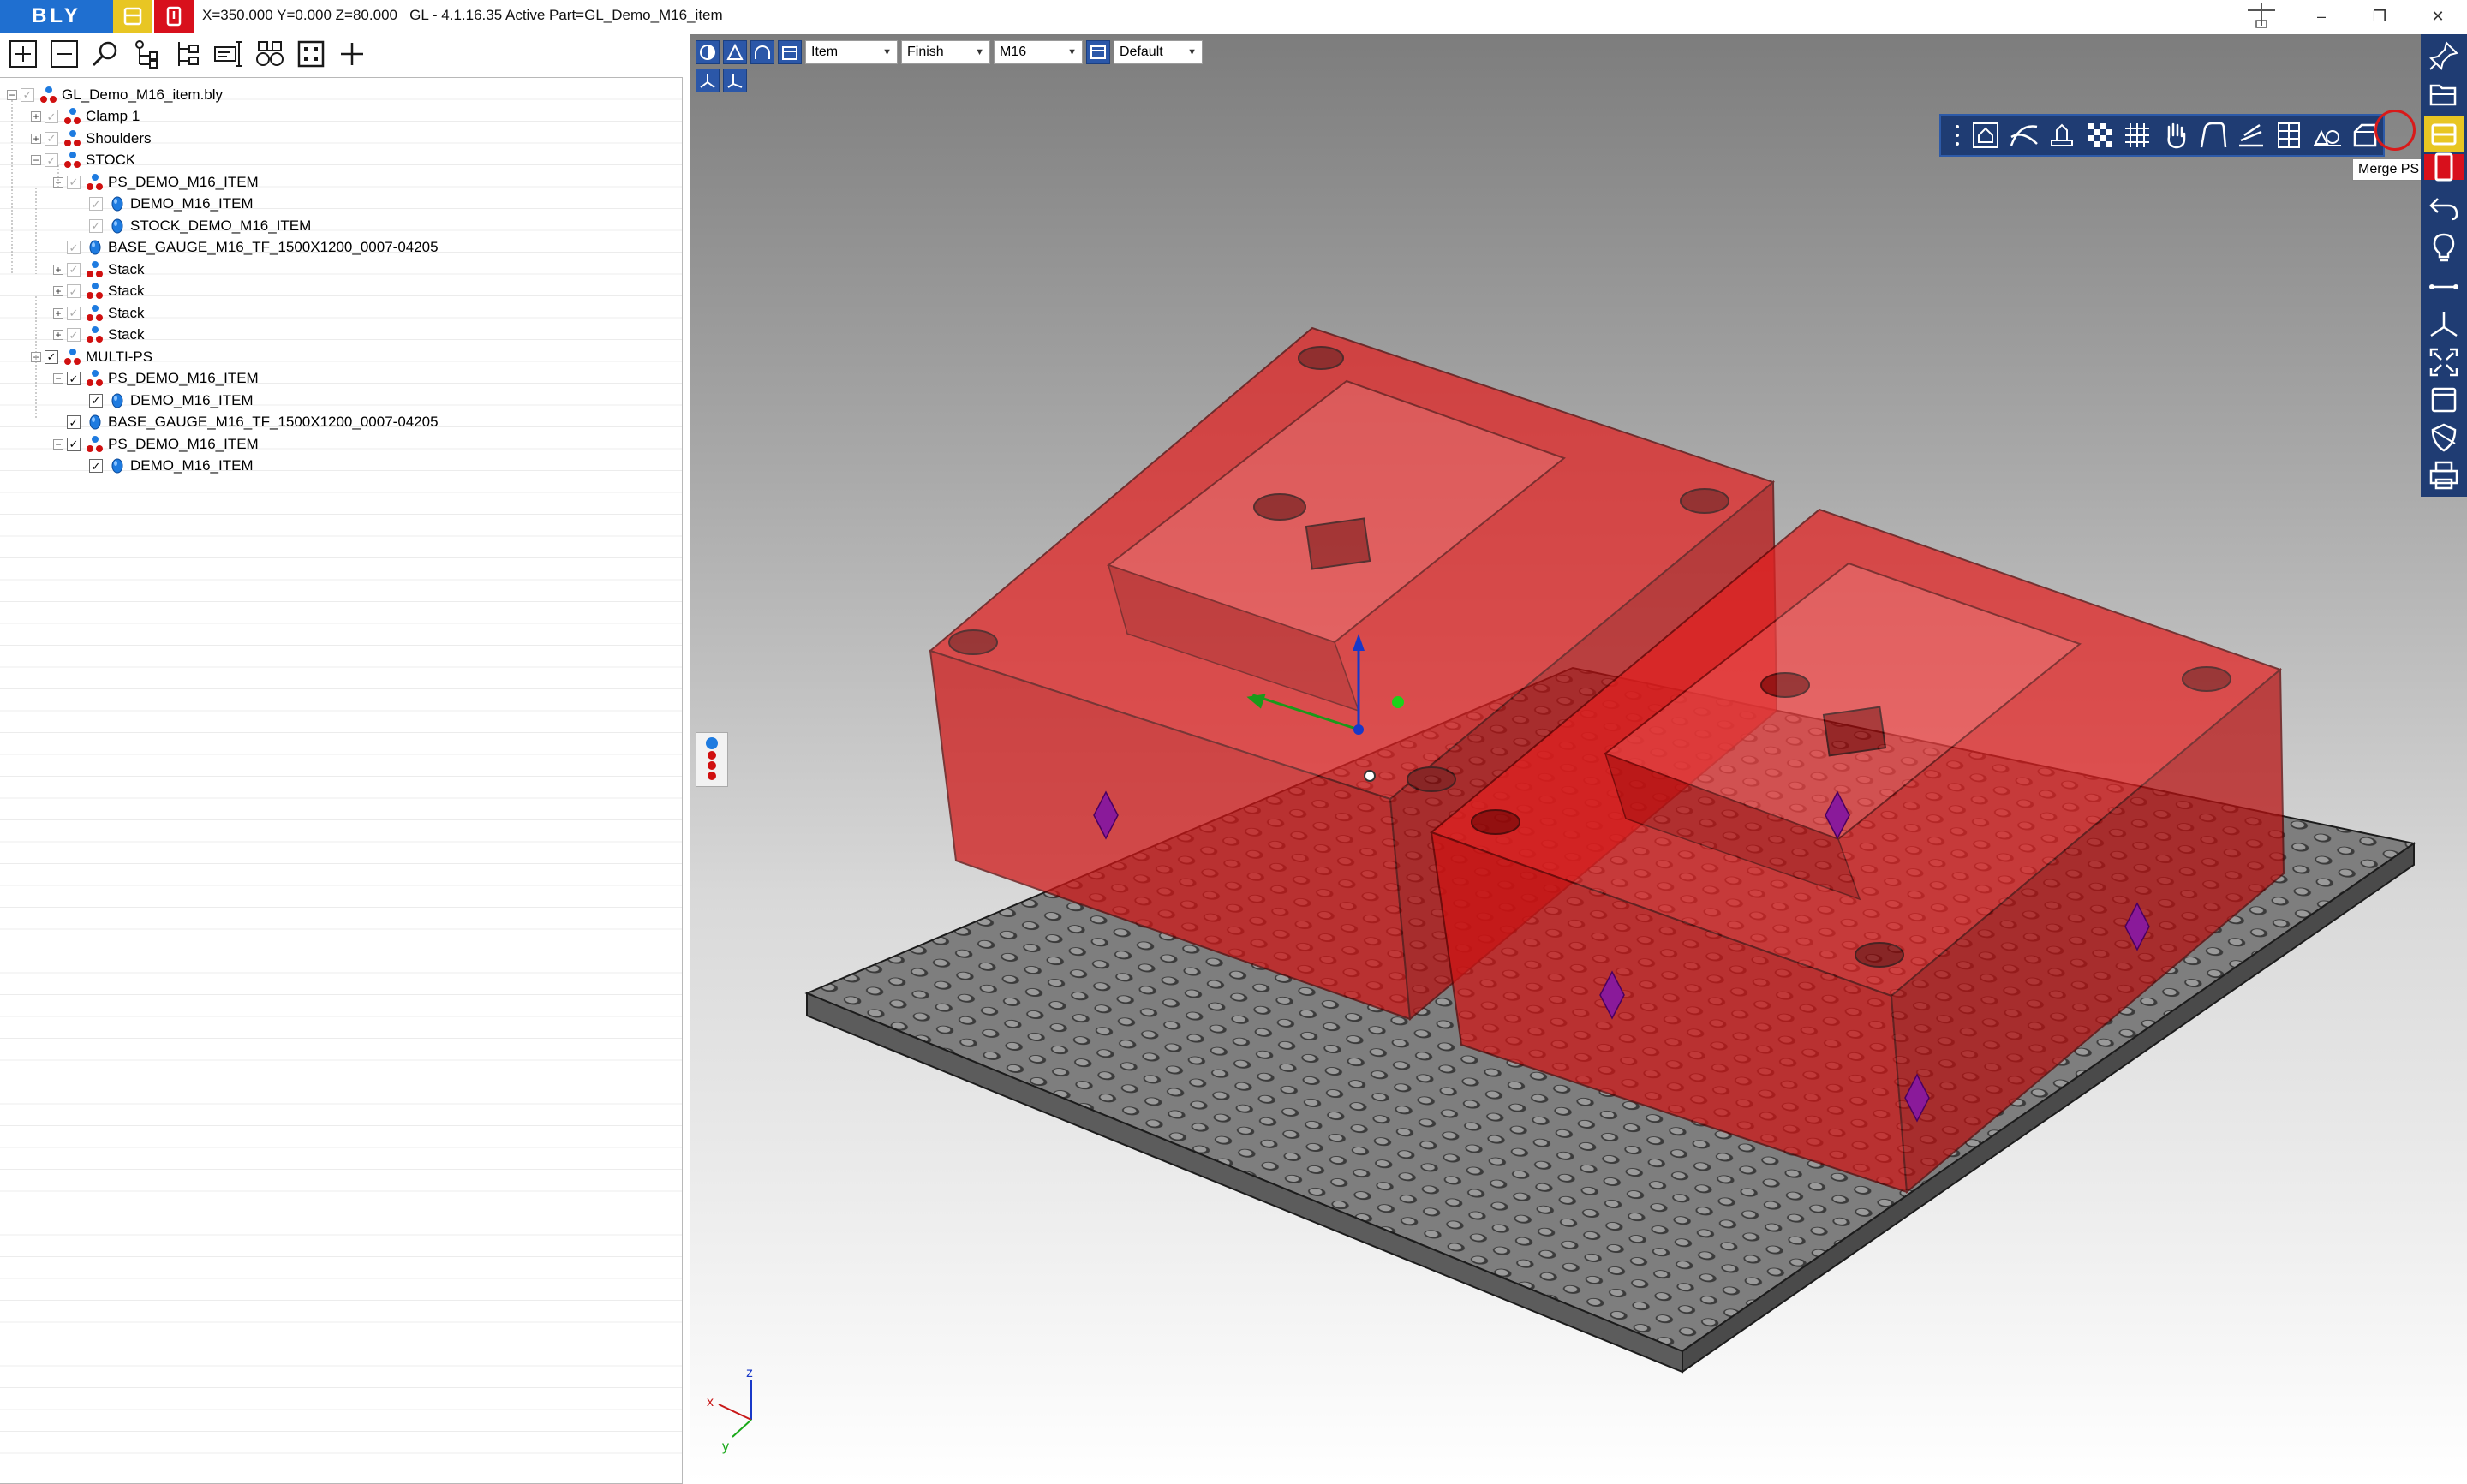 This screenshot has width=2467, height=1484. Describe the element at coordinates (2023, 135) in the screenshot. I see `curves-button` at that location.